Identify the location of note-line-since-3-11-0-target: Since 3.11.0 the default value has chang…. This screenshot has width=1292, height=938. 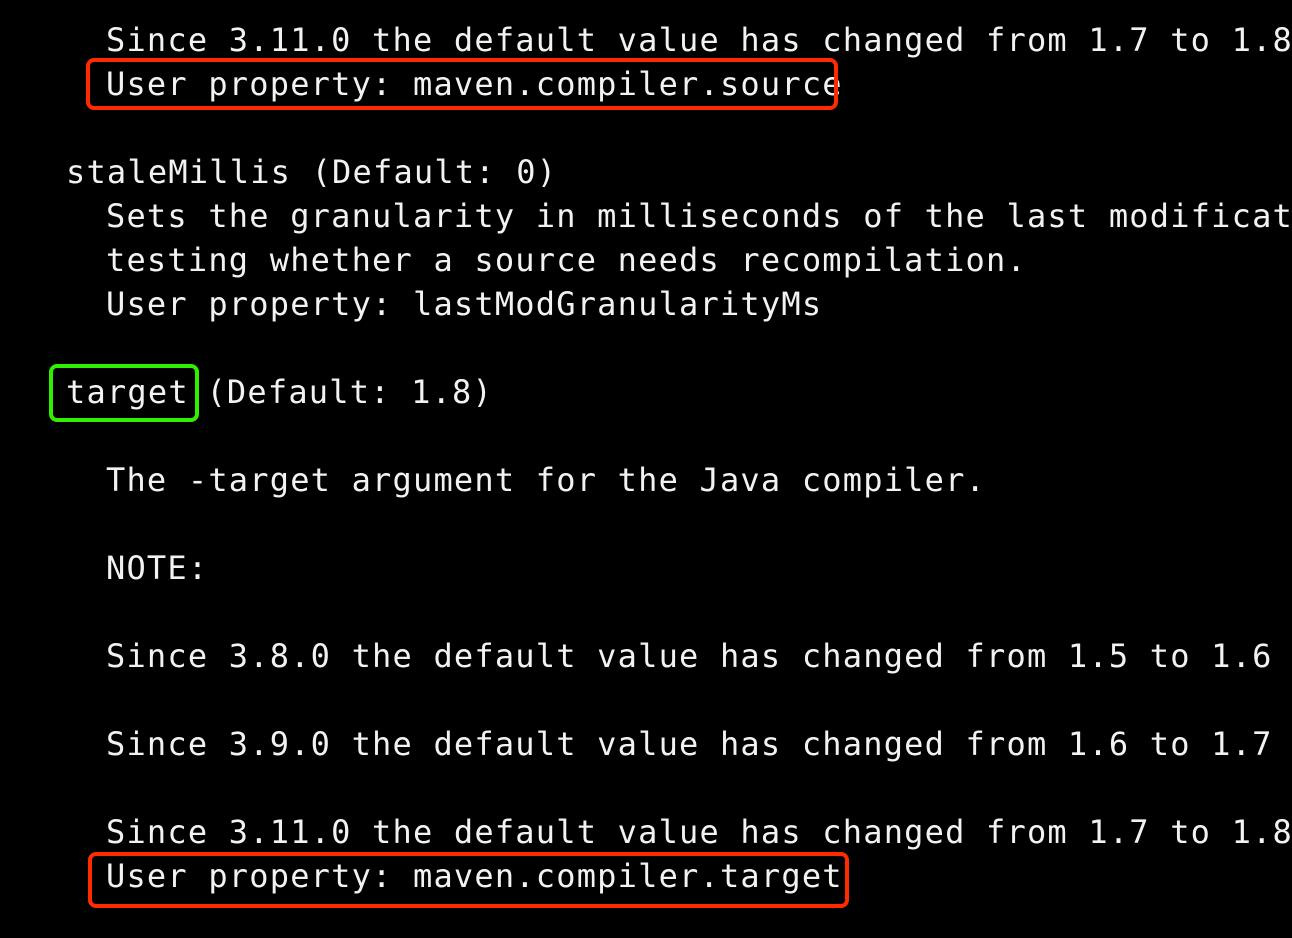
(699, 832).